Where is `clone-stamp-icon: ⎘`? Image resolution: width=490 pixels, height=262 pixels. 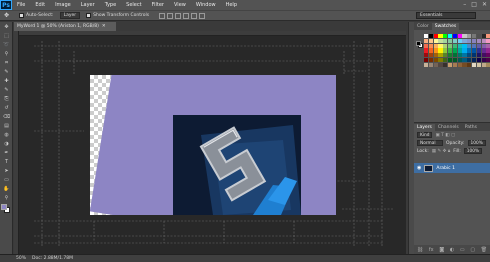
clone-stamp-icon: ⎘ is located at coordinates (6, 99).